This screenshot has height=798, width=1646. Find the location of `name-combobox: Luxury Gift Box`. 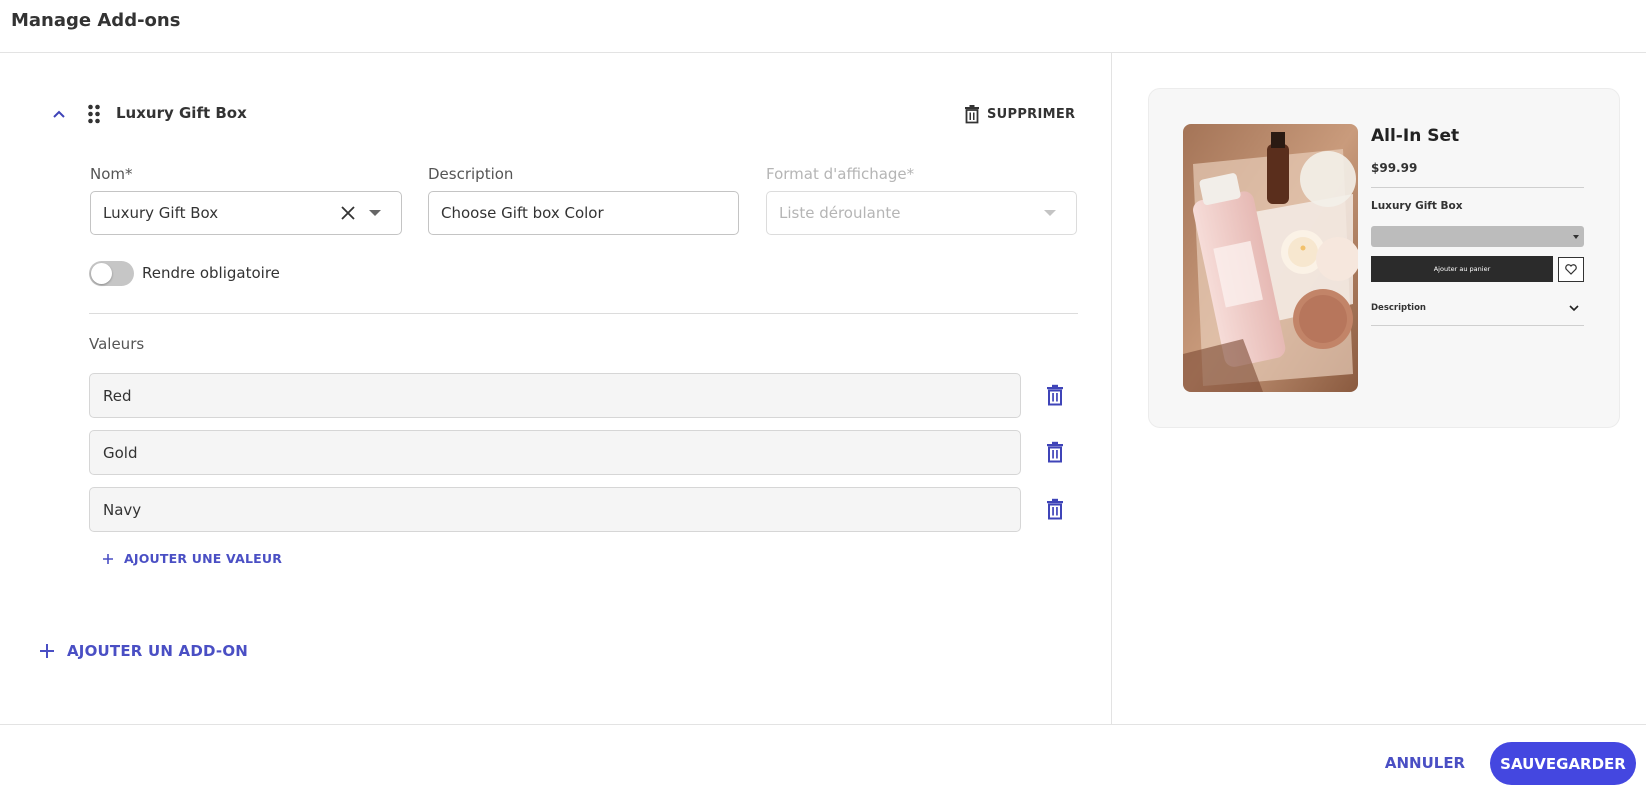

name-combobox: Luxury Gift Box is located at coordinates (246, 213).